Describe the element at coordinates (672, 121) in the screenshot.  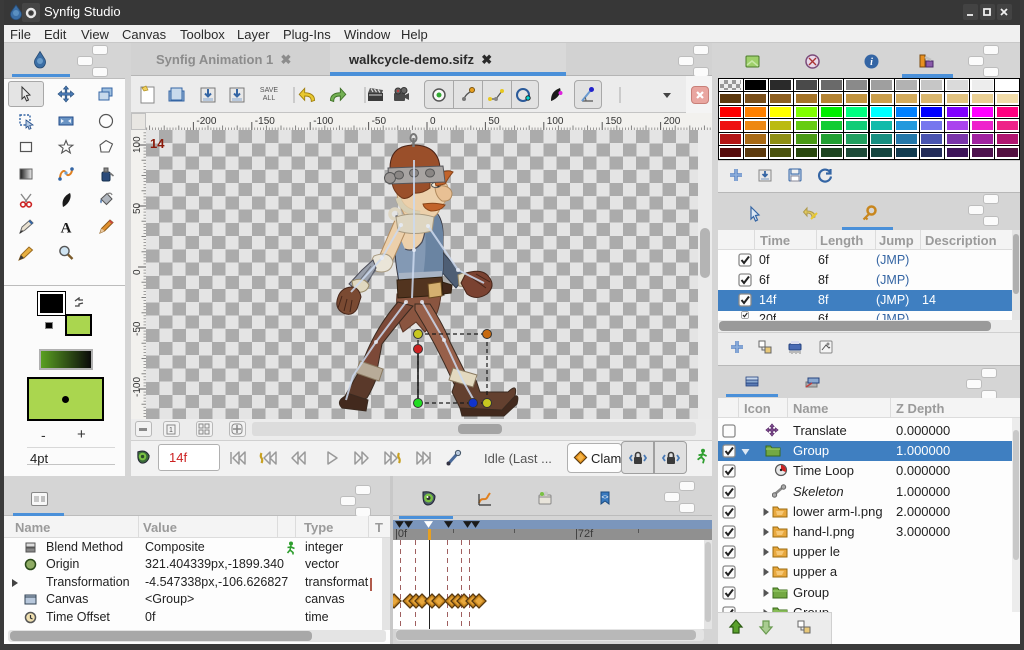
I see `svg-text: 200` at that location.